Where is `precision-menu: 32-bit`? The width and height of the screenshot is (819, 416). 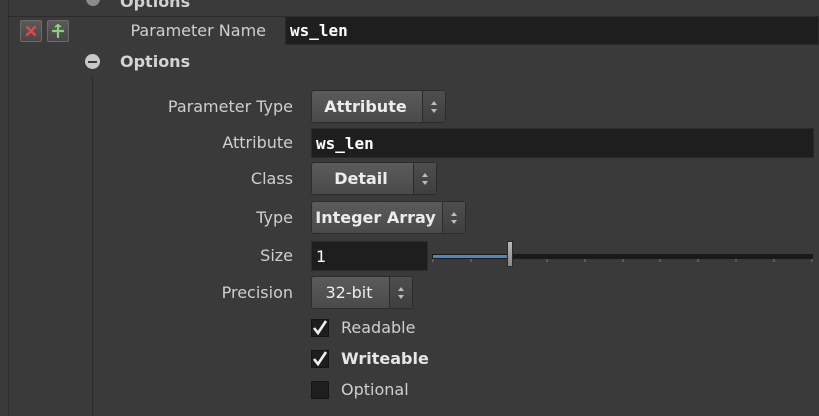 precision-menu: 32-bit is located at coordinates (362, 292).